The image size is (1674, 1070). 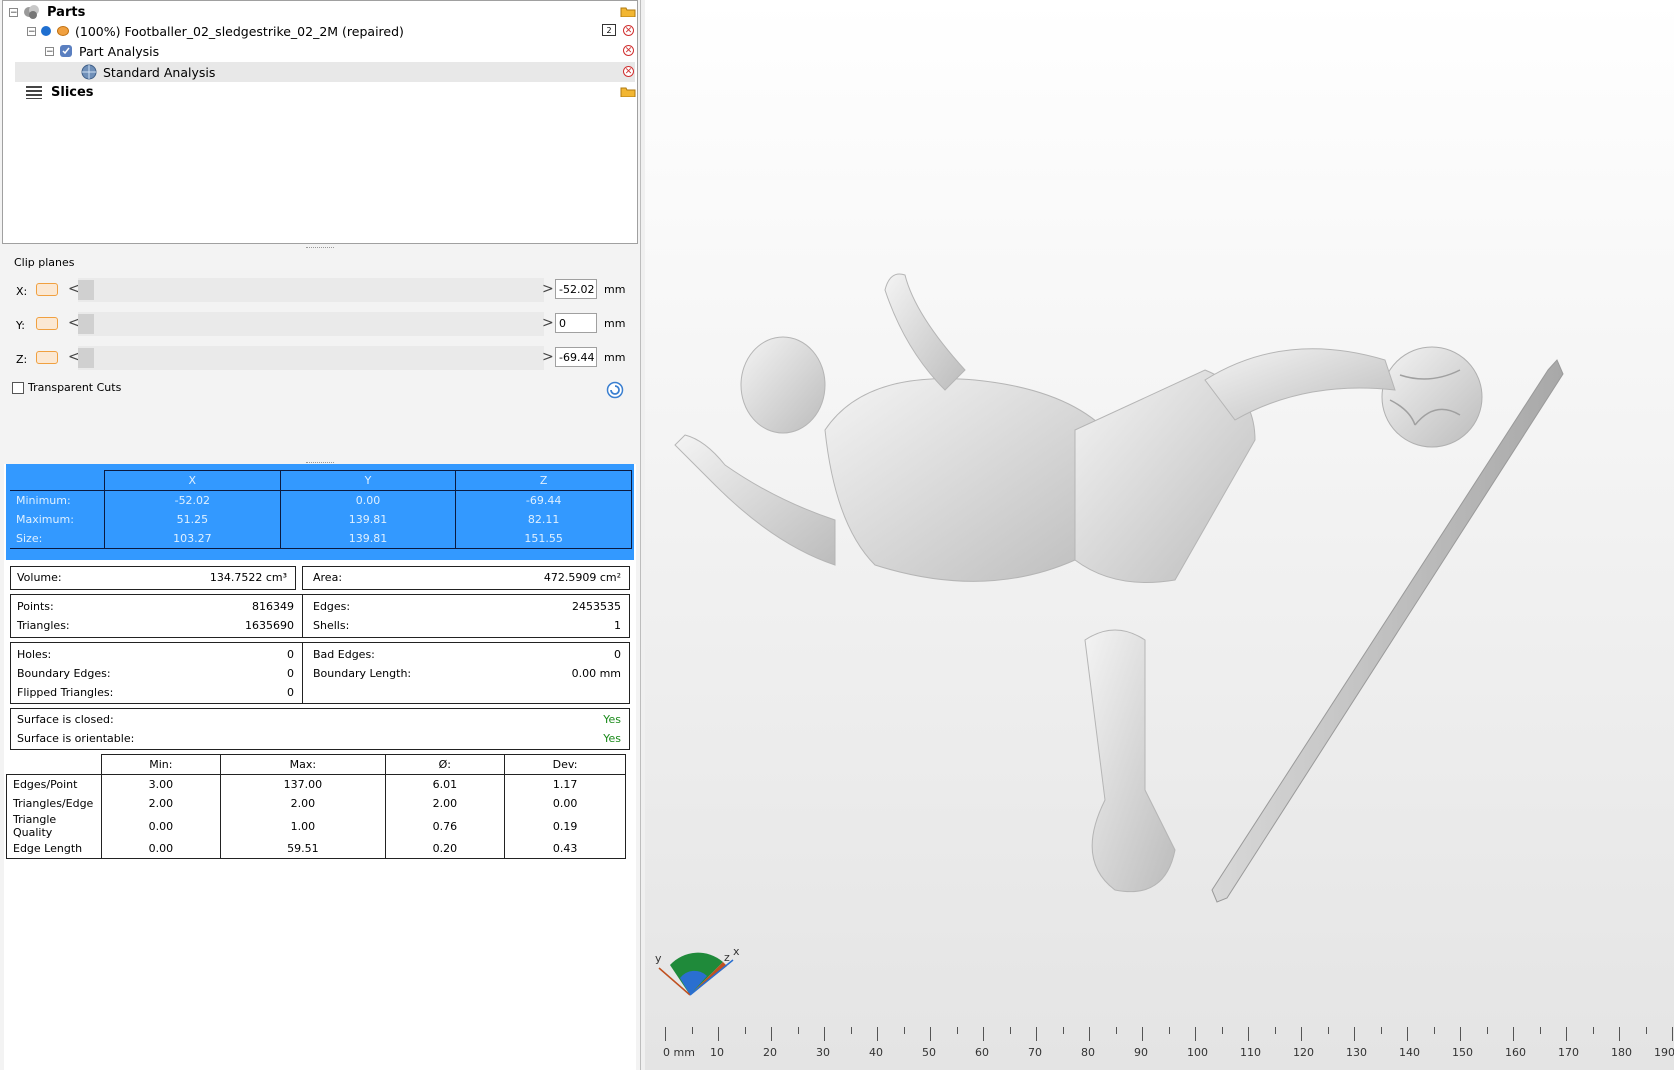 What do you see at coordinates (565, 849) in the screenshot?
I see `cell: 0.43` at bounding box center [565, 849].